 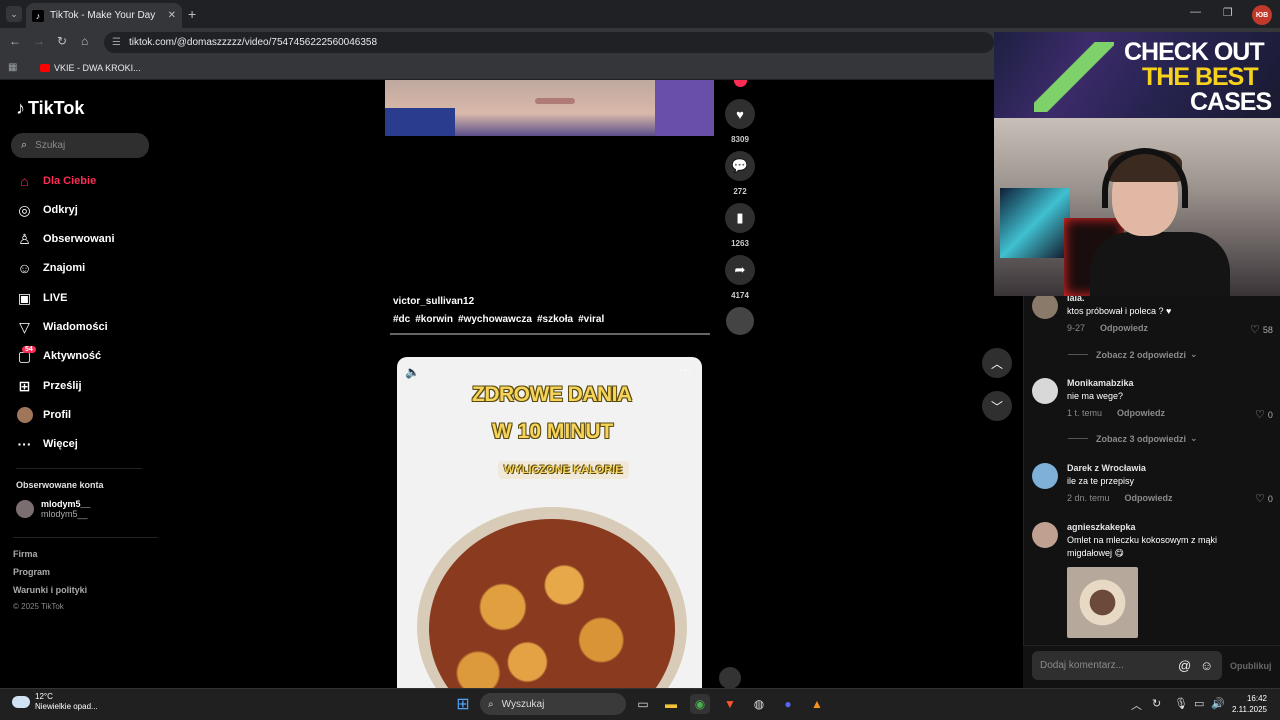 What do you see at coordinates (740, 321) in the screenshot?
I see `music-avatar` at bounding box center [740, 321].